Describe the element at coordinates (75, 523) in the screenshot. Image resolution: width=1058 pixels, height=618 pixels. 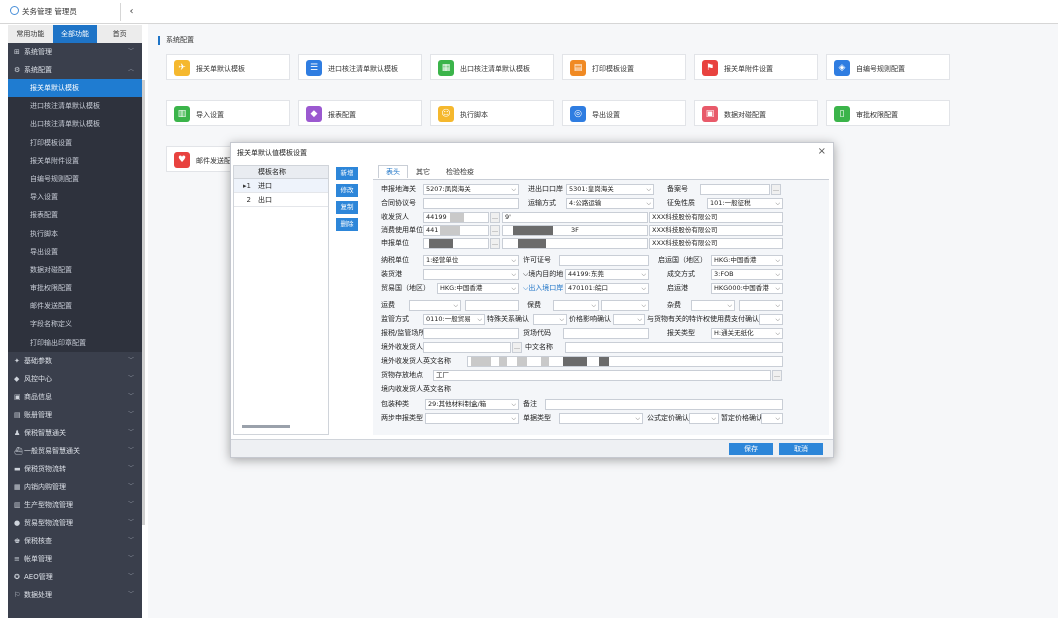
I see `sidebar-item: ● 贸易型物流管理 ﹀` at that location.